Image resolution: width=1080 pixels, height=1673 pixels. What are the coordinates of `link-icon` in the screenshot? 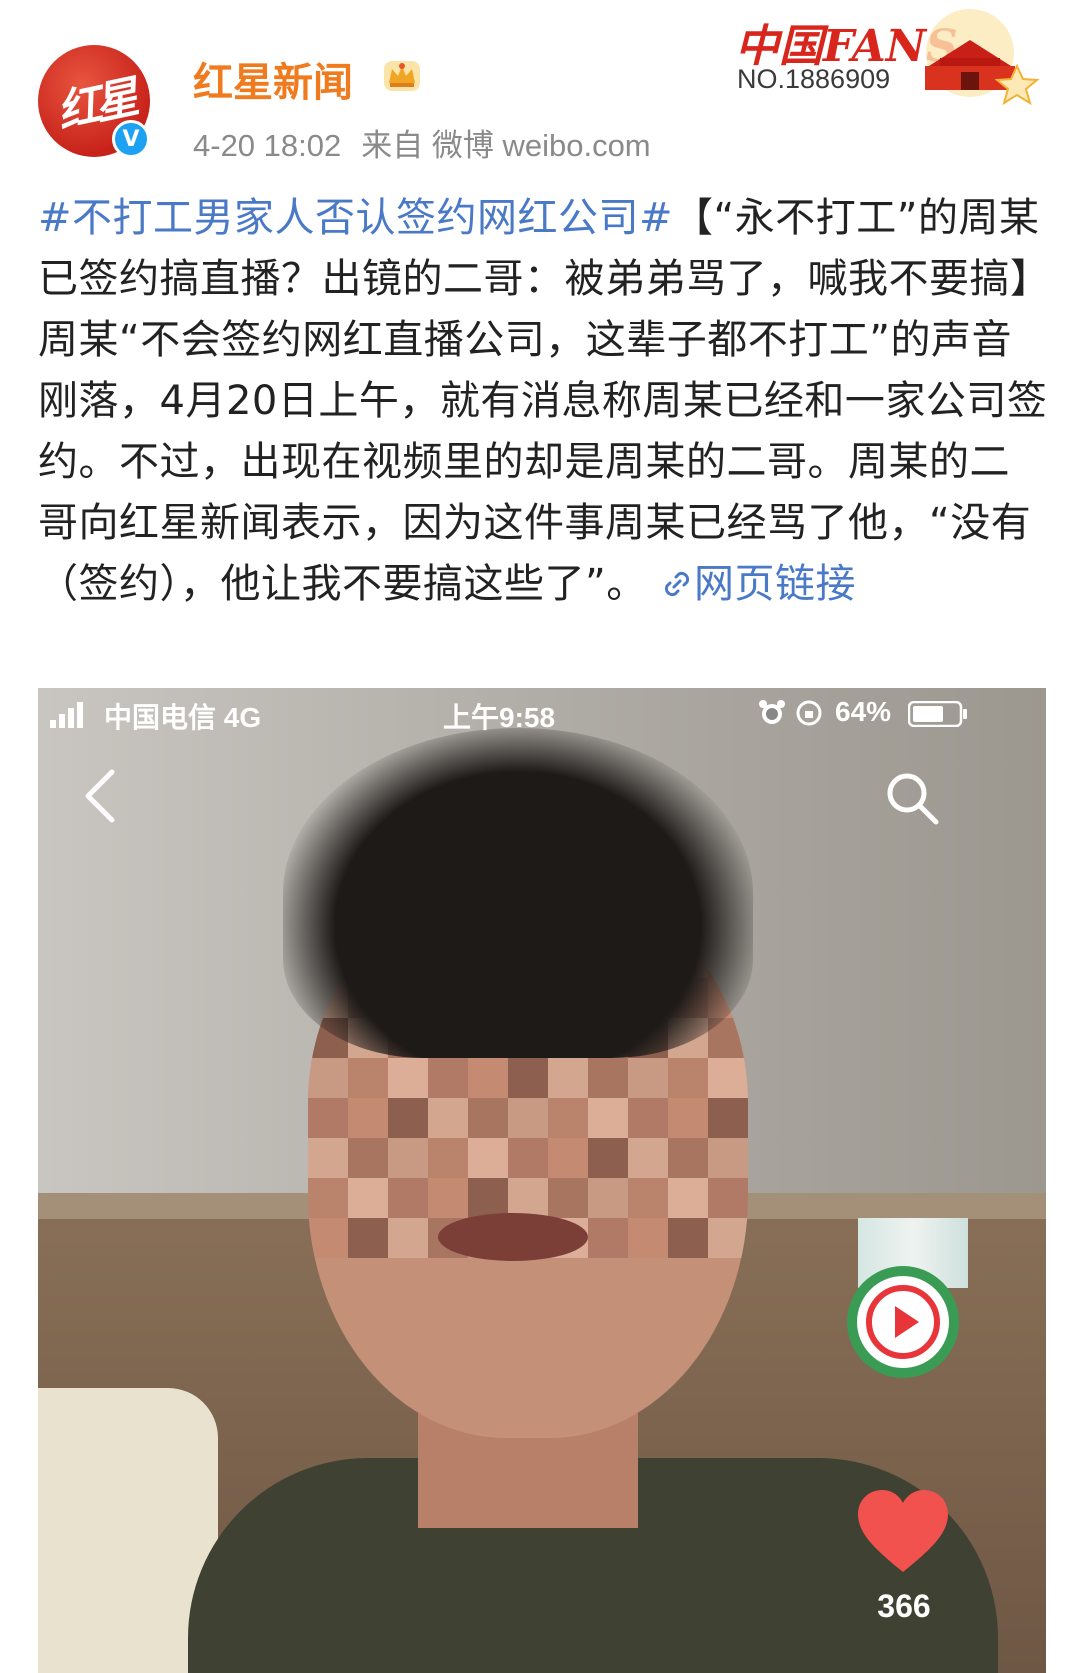 It's located at (676, 584).